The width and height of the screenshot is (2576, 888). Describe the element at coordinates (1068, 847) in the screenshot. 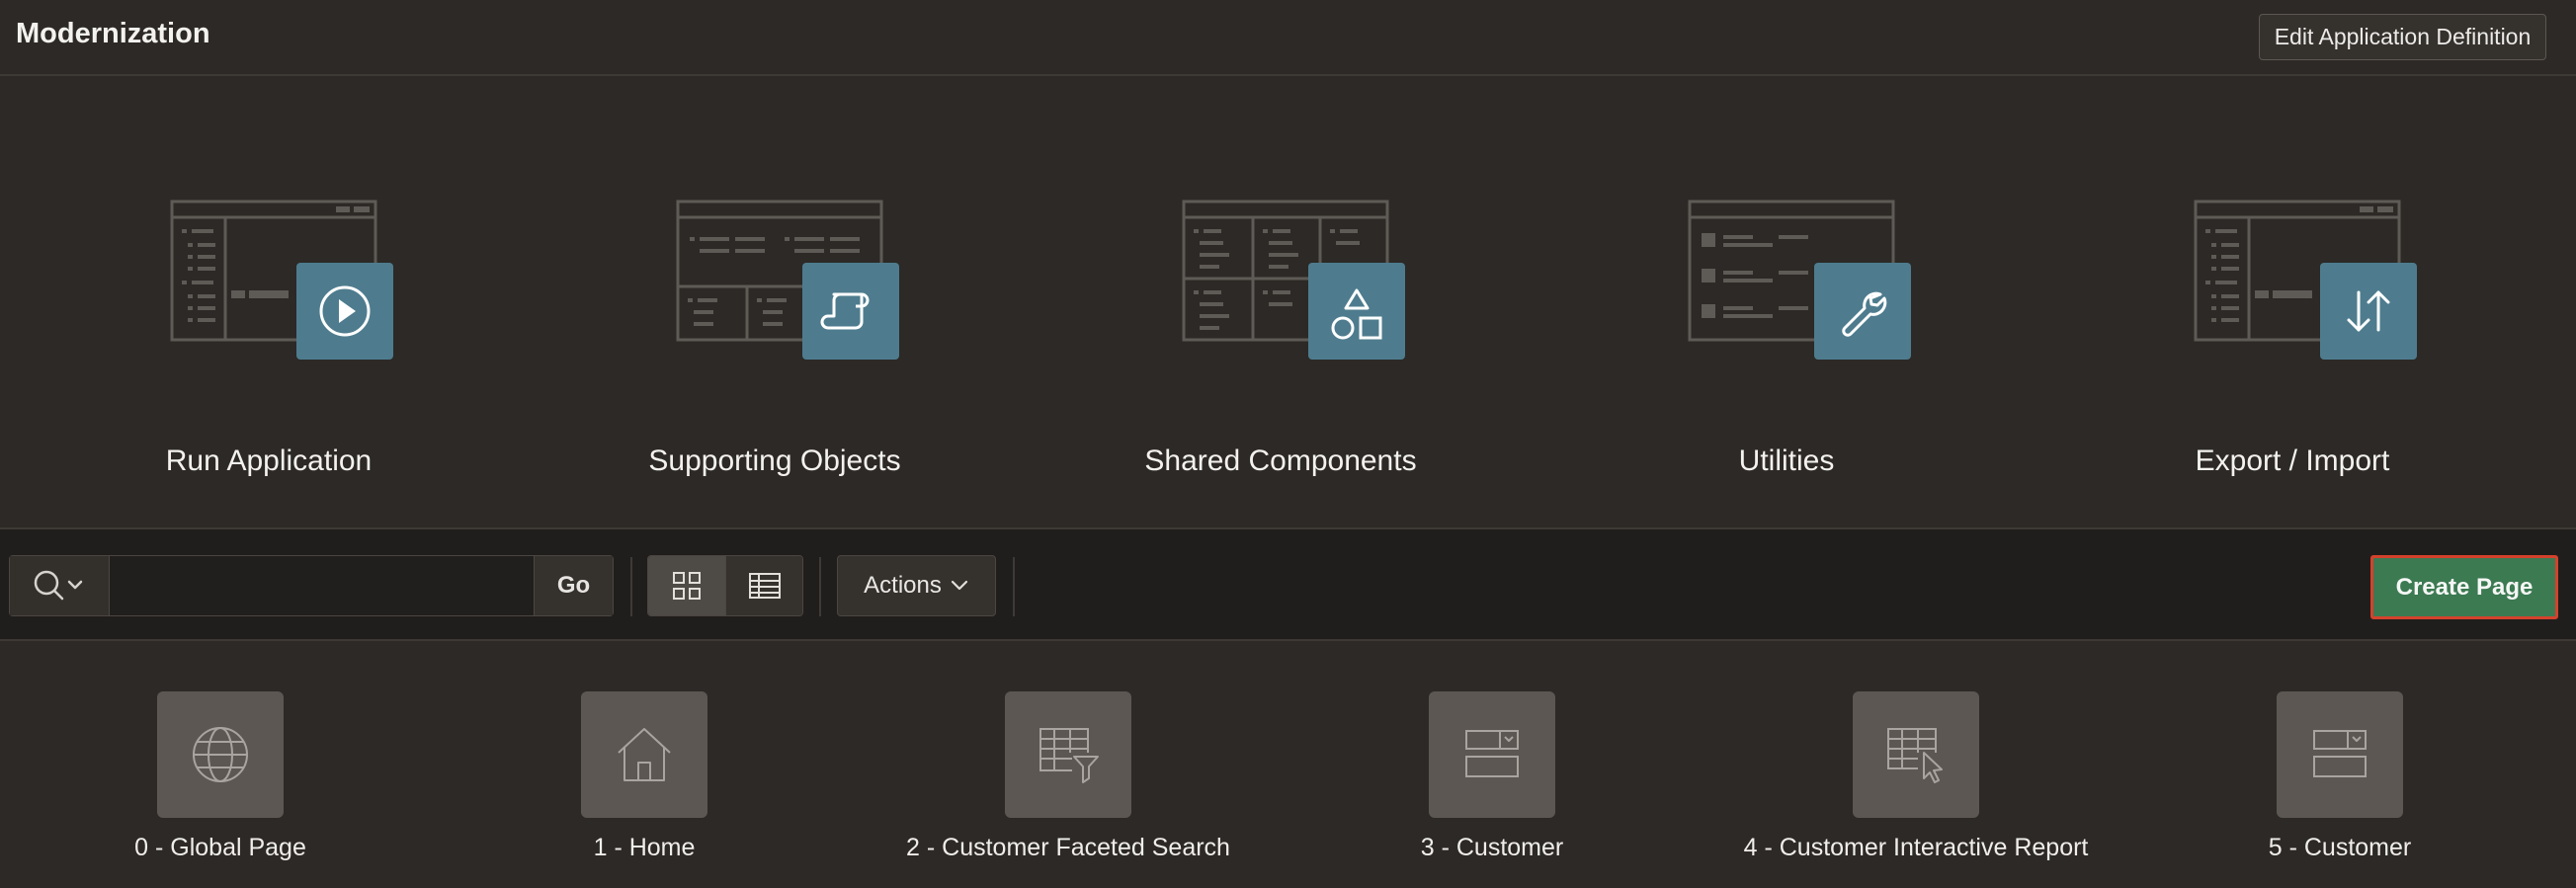

I see `page-label: 2 - Customer Faceted Search` at that location.